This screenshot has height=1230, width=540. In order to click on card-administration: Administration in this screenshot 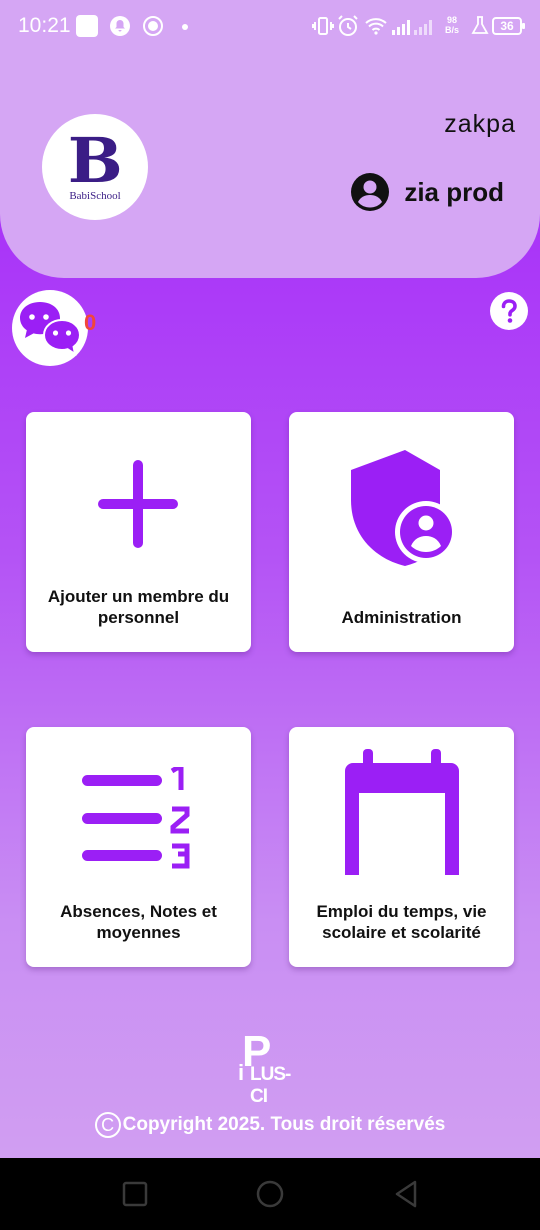, I will do `click(401, 532)`.